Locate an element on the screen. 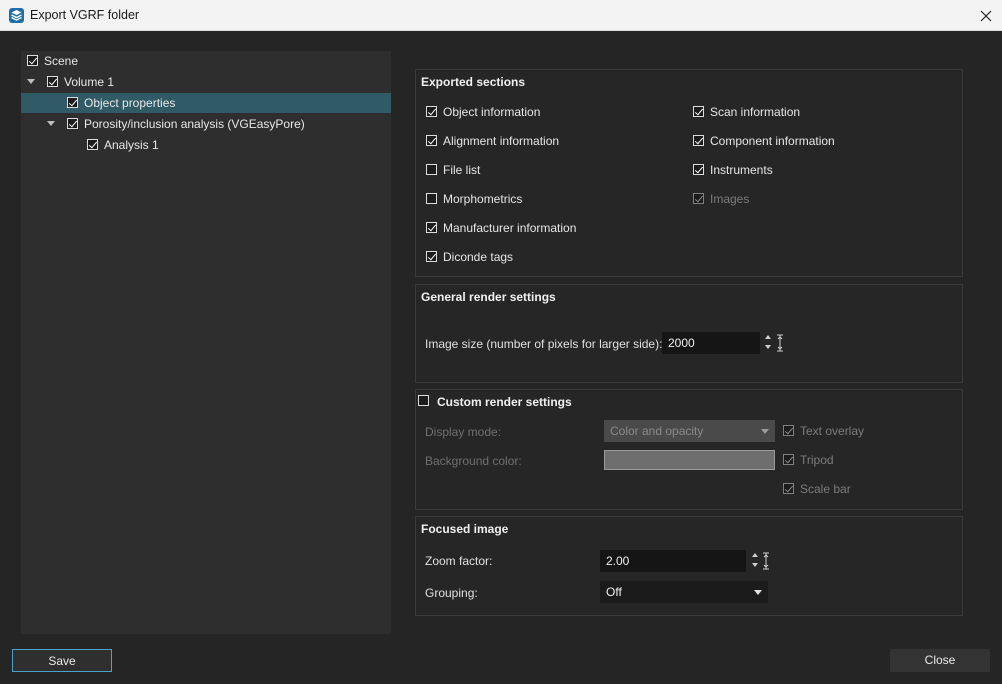  zoom-factor-input is located at coordinates (673, 561).